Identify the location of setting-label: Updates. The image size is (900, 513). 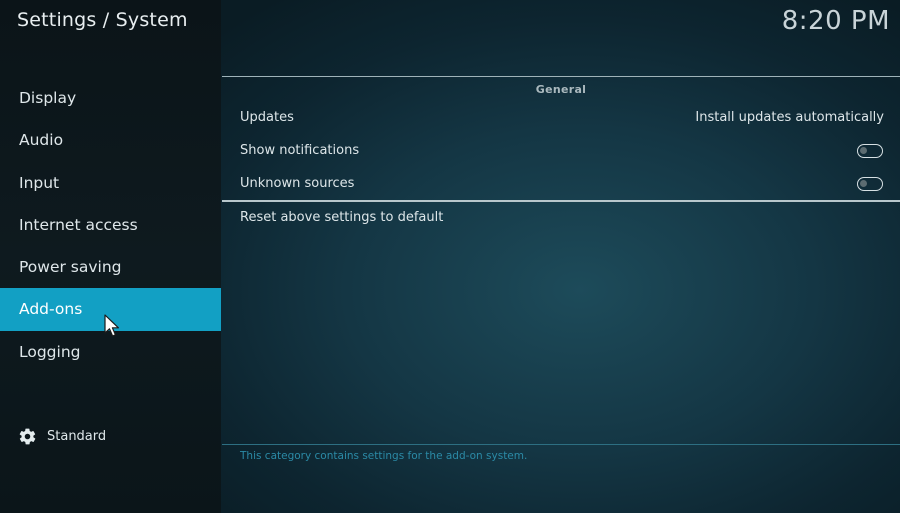
(267, 117).